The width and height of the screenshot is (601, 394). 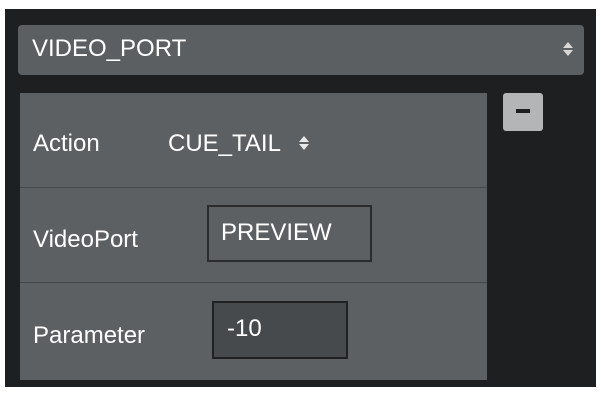 What do you see at coordinates (89, 335) in the screenshot?
I see `parameter-label: Parameter` at bounding box center [89, 335].